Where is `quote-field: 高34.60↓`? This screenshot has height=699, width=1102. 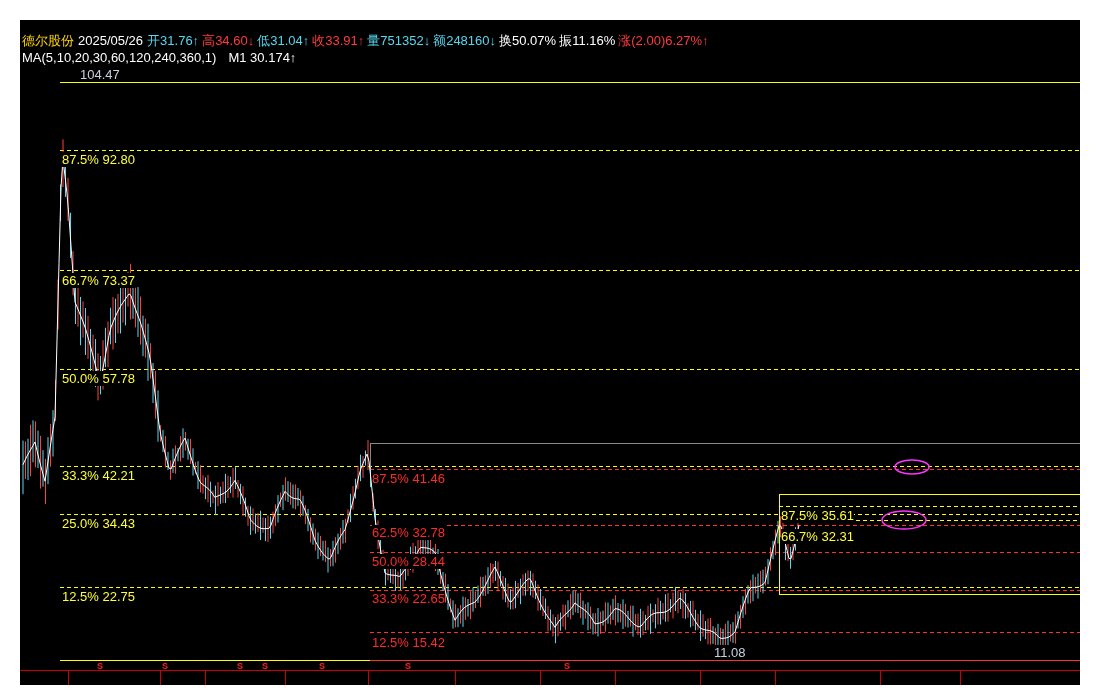 quote-field: 高34.60↓ is located at coordinates (228, 40).